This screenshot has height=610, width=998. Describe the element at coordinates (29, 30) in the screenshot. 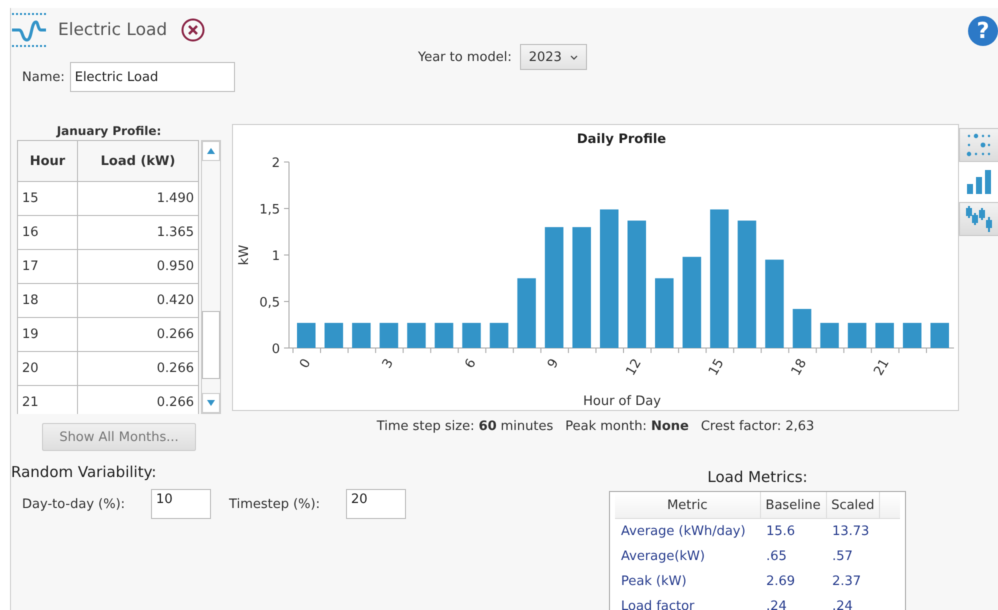

I see `load-profile-icon` at that location.